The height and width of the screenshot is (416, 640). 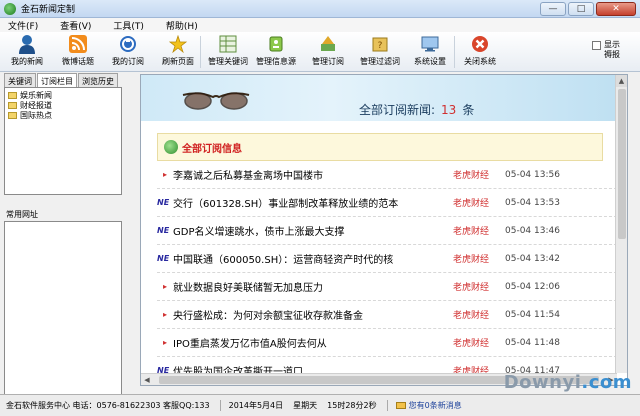 I want to click on service-info: 金石软件服务中心 电话：0576-81622303 客服QQ:133, so click(x=113, y=405).